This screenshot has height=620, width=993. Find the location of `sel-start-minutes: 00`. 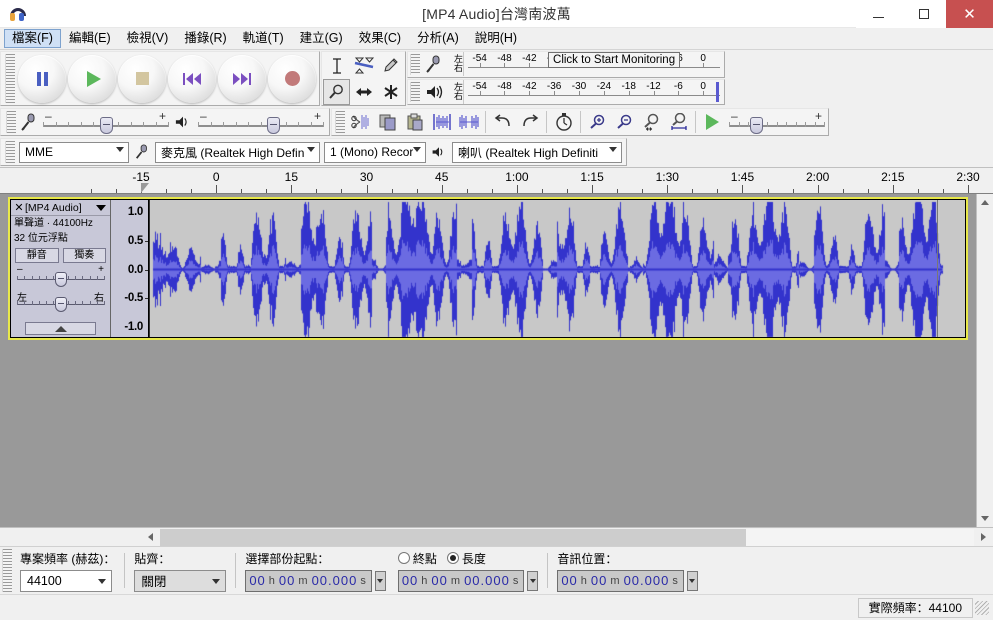

sel-start-minutes: 00 is located at coordinates (287, 580).